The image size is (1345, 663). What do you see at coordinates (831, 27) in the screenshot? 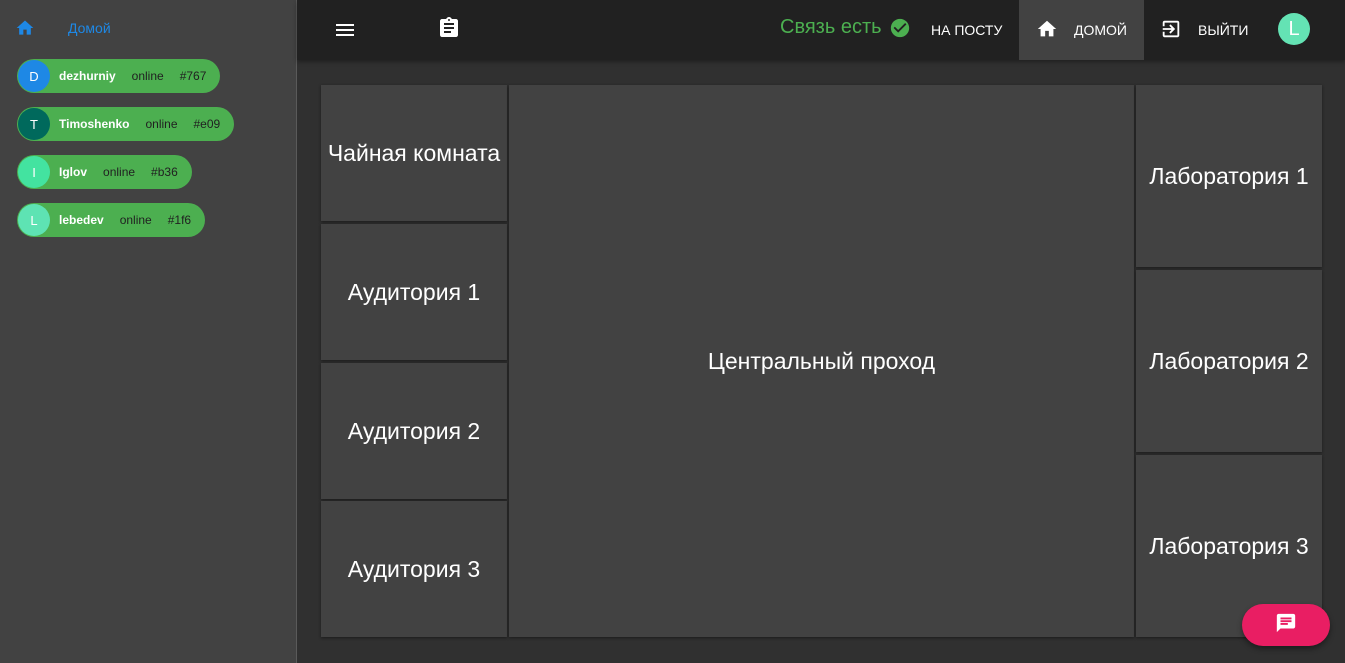
I see `connection-status-text: Связь есть` at bounding box center [831, 27].